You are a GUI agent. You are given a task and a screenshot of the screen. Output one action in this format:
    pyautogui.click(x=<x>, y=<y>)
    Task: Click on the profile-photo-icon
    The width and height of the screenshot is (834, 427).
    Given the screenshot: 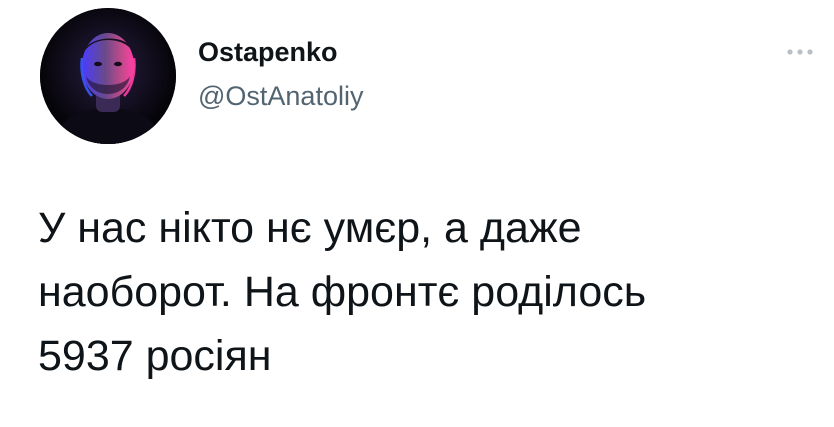 What is the action you would take?
    pyautogui.click(x=108, y=76)
    